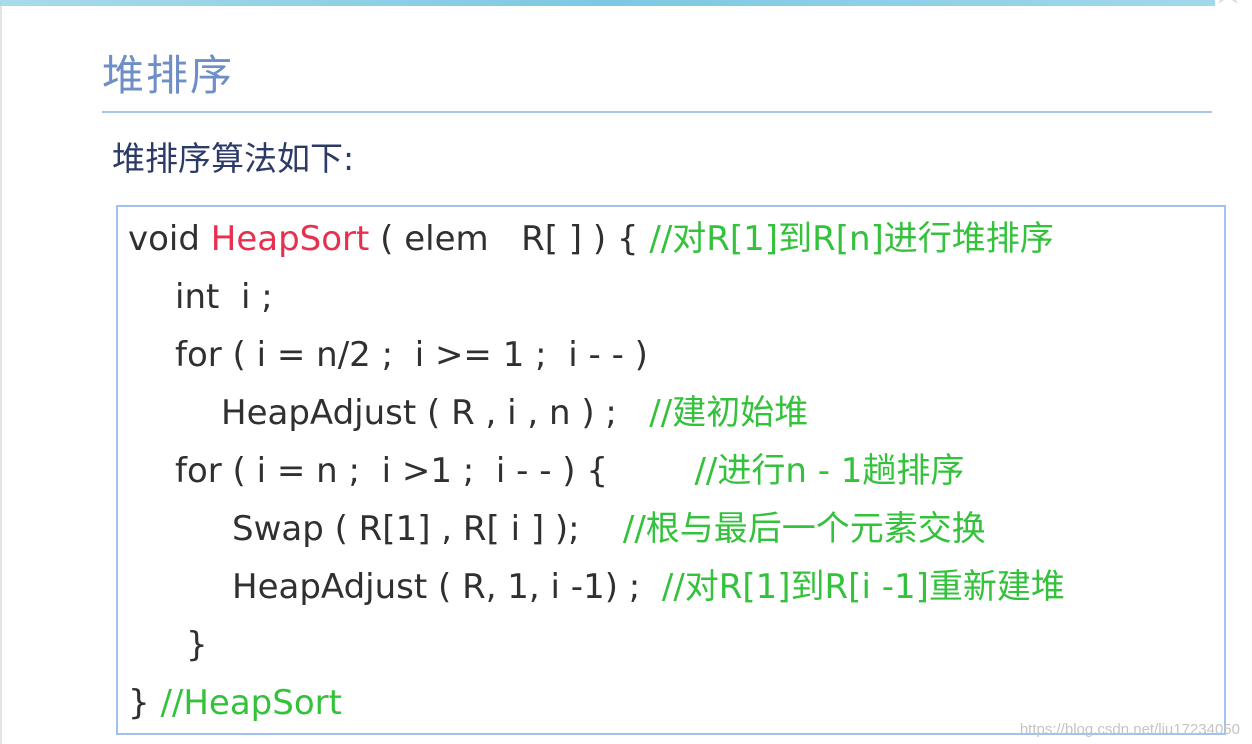 This screenshot has height=744, width=1252. I want to click on slide-subtitle: 堆排序算法如下:, so click(233, 158).